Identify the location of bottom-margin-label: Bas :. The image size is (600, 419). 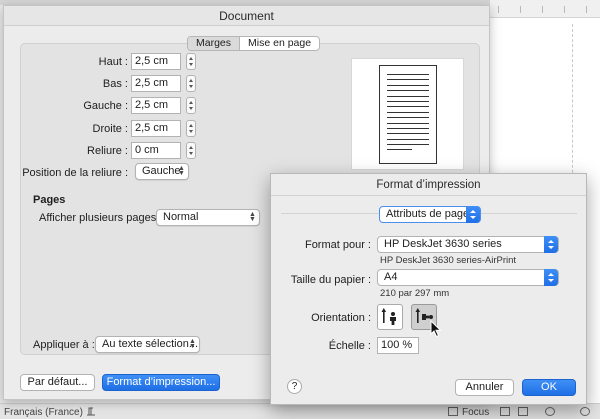
(115, 84).